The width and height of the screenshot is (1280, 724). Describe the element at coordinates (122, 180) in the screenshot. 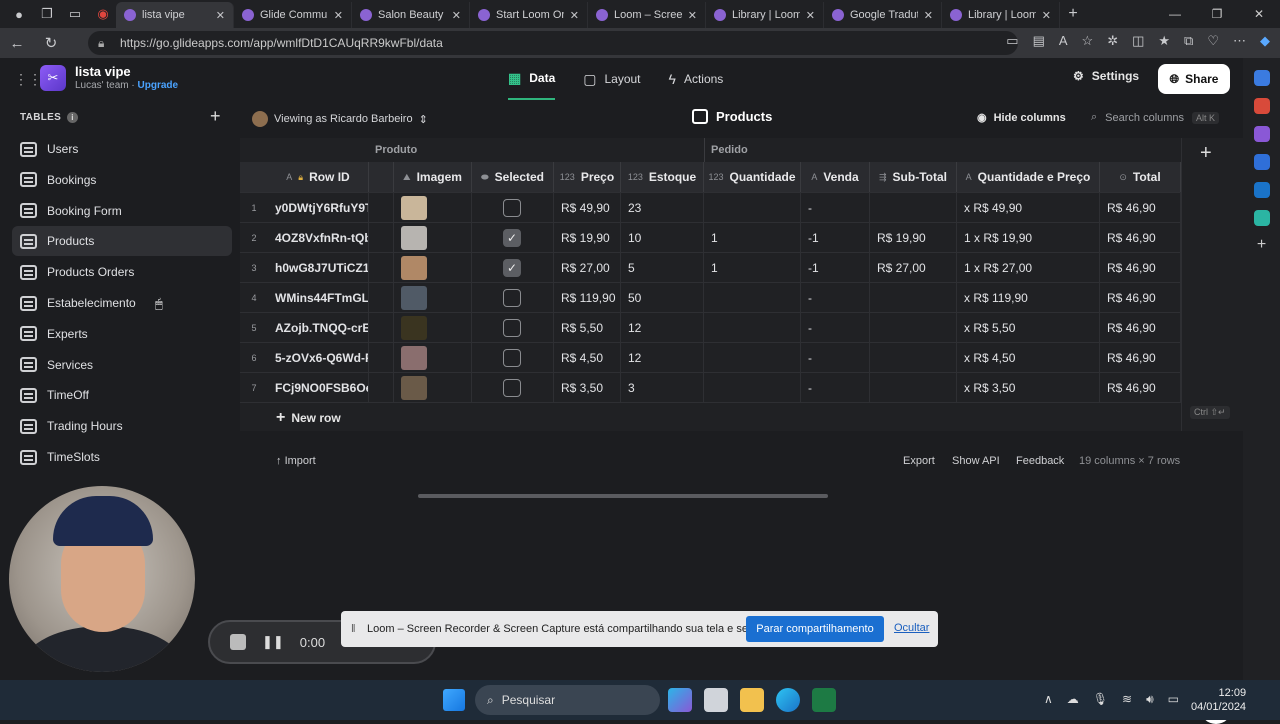

I see `sidebar-item-bookings: Bookings` at that location.